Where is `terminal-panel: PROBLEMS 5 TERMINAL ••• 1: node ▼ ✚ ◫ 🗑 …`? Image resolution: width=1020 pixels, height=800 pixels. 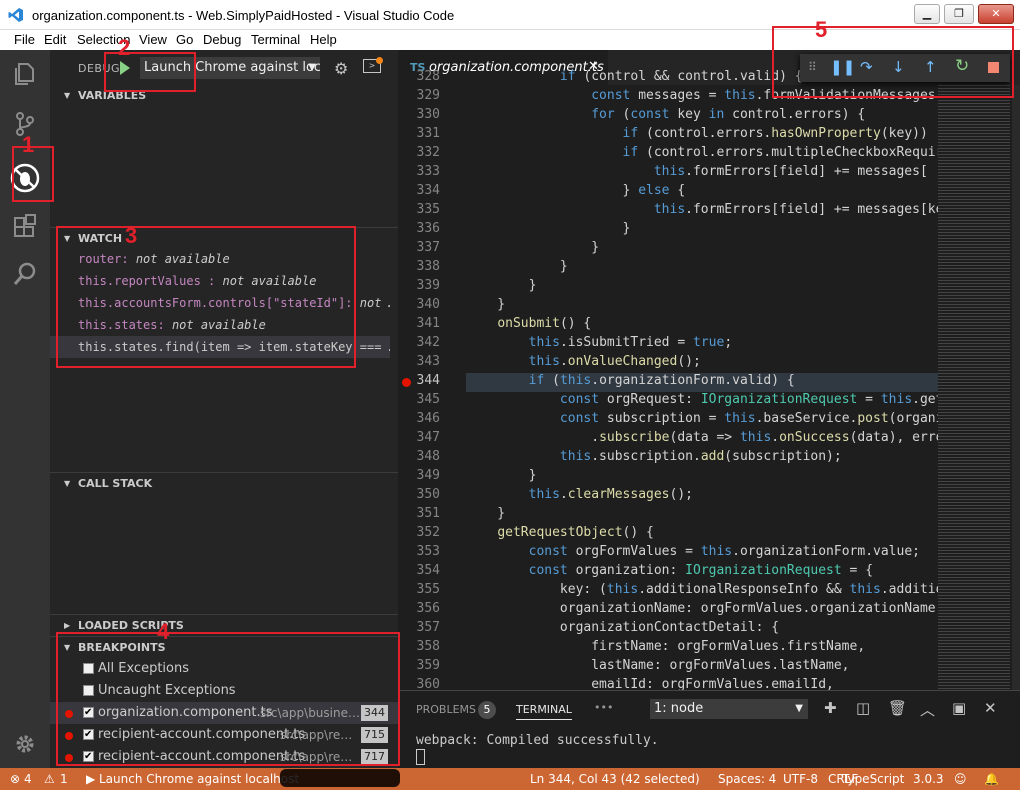
terminal-panel: PROBLEMS 5 TERMINAL ••• 1: node ▼ ✚ ◫ 🗑 … is located at coordinates (709, 729).